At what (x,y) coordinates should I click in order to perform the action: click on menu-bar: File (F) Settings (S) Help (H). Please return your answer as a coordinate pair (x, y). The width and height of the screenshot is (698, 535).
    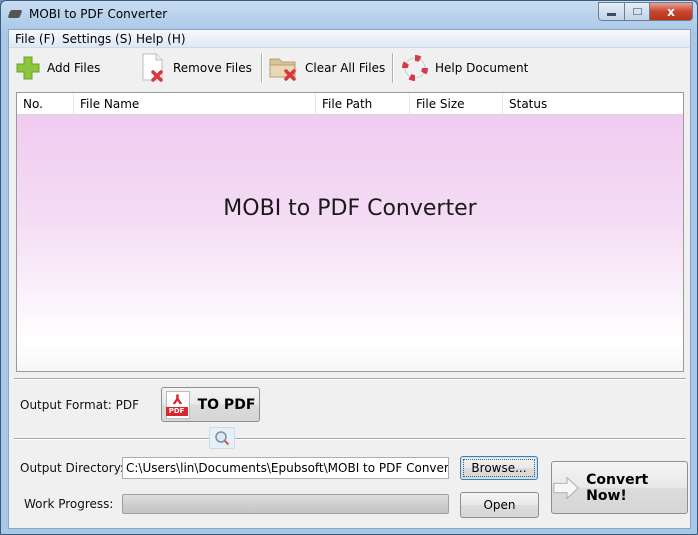
    Looking at the image, I should click on (349, 39).